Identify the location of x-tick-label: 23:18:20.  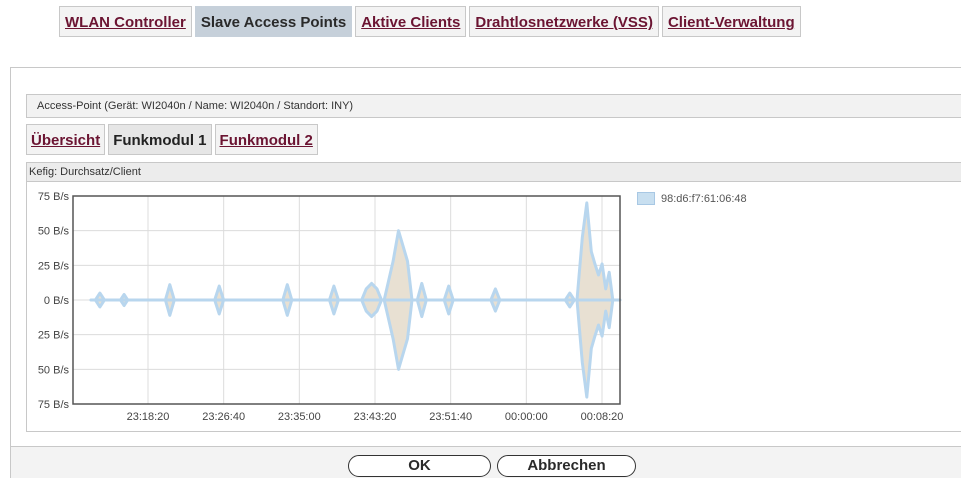
(148, 417).